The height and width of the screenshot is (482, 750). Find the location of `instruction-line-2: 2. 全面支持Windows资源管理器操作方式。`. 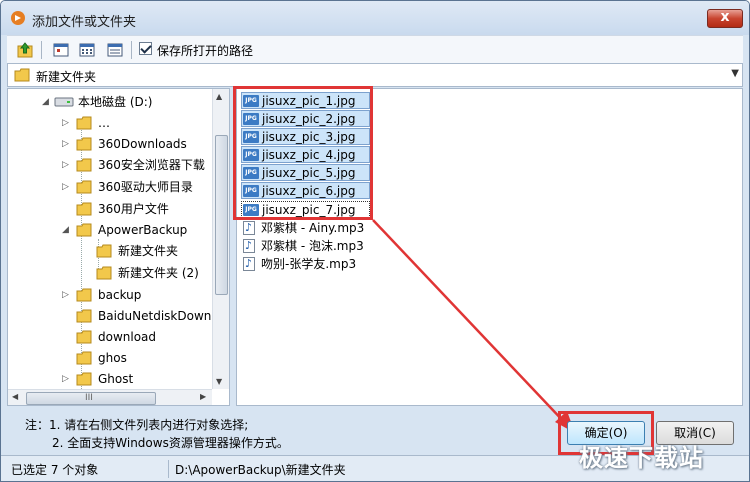

instruction-line-2: 2. 全面支持Windows资源管理器操作方式。 is located at coordinates (170, 443).